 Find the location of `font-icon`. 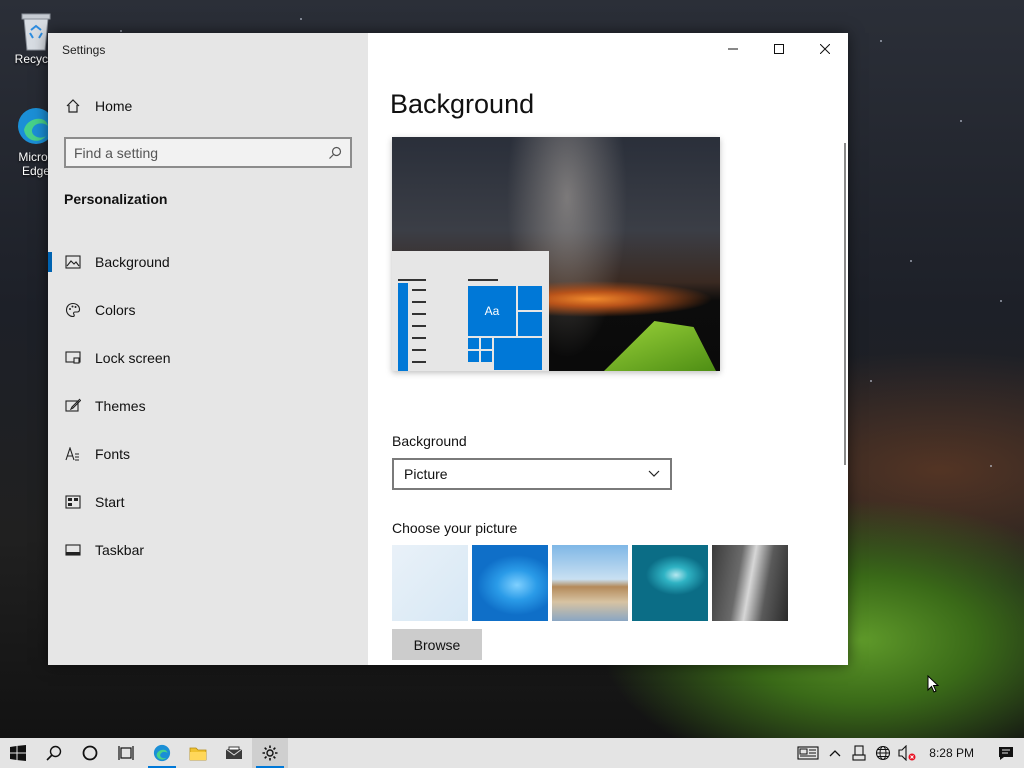

font-icon is located at coordinates (73, 454).